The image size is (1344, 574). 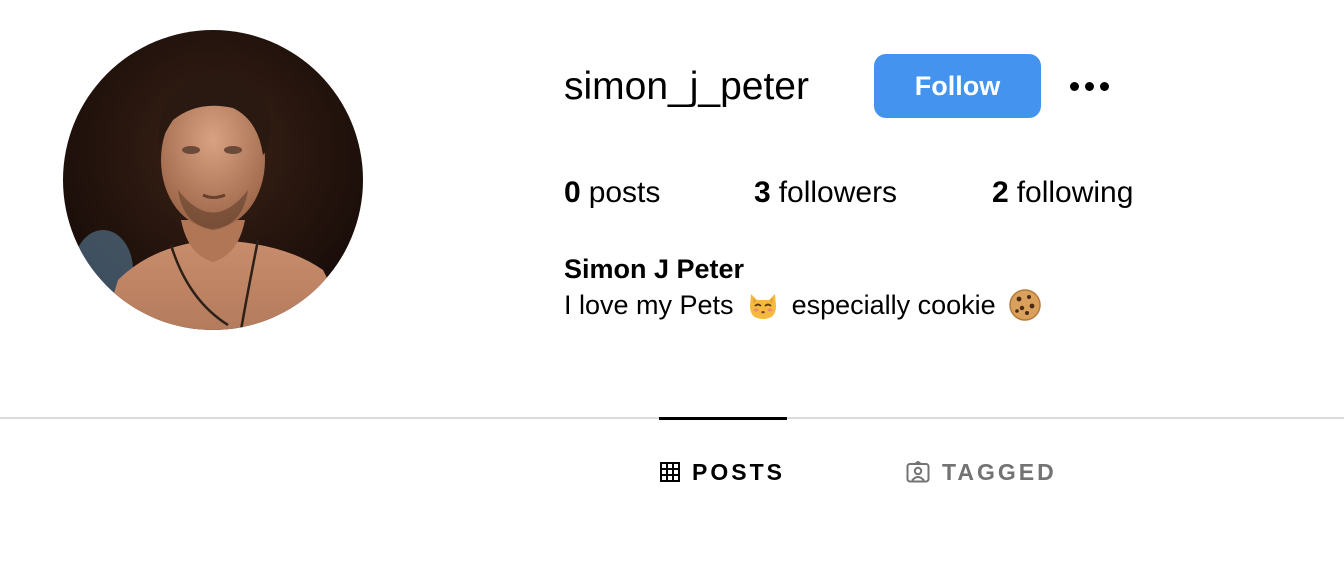 I want to click on tab-tagged-label: TAGGED, so click(x=999, y=471).